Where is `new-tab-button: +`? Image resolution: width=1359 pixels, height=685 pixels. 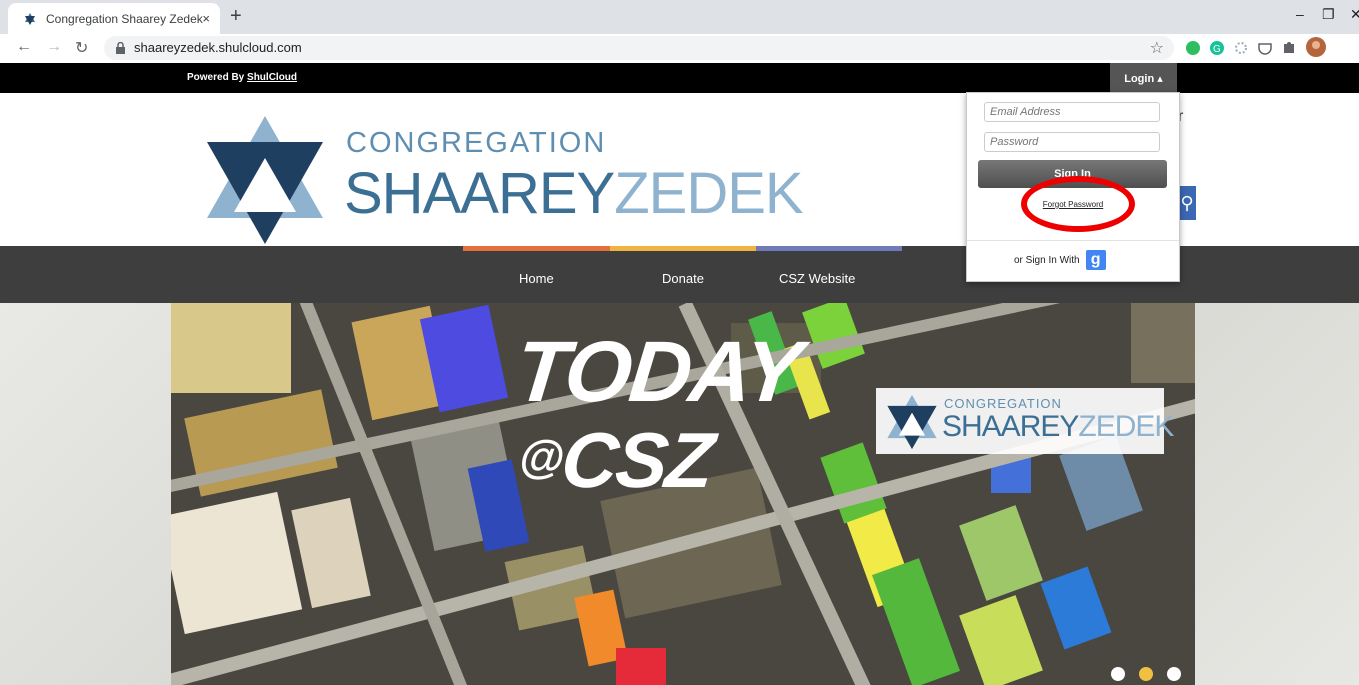
new-tab-button: + is located at coordinates (236, 16).